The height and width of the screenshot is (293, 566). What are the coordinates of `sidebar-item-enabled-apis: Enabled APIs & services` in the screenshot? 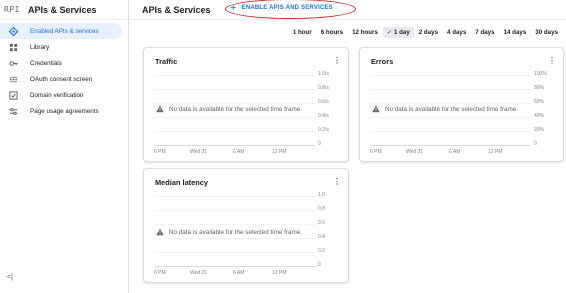 It's located at (61, 31).